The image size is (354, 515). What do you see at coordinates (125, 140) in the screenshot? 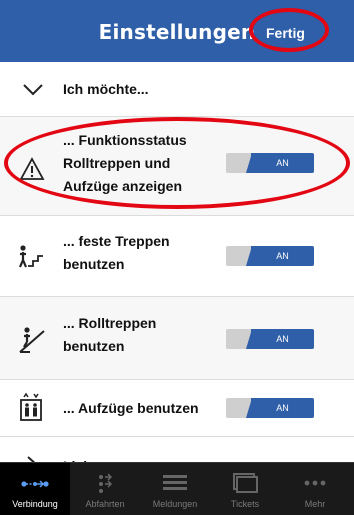
I see `setting-label-line: ... Funktionsstatus` at bounding box center [125, 140].